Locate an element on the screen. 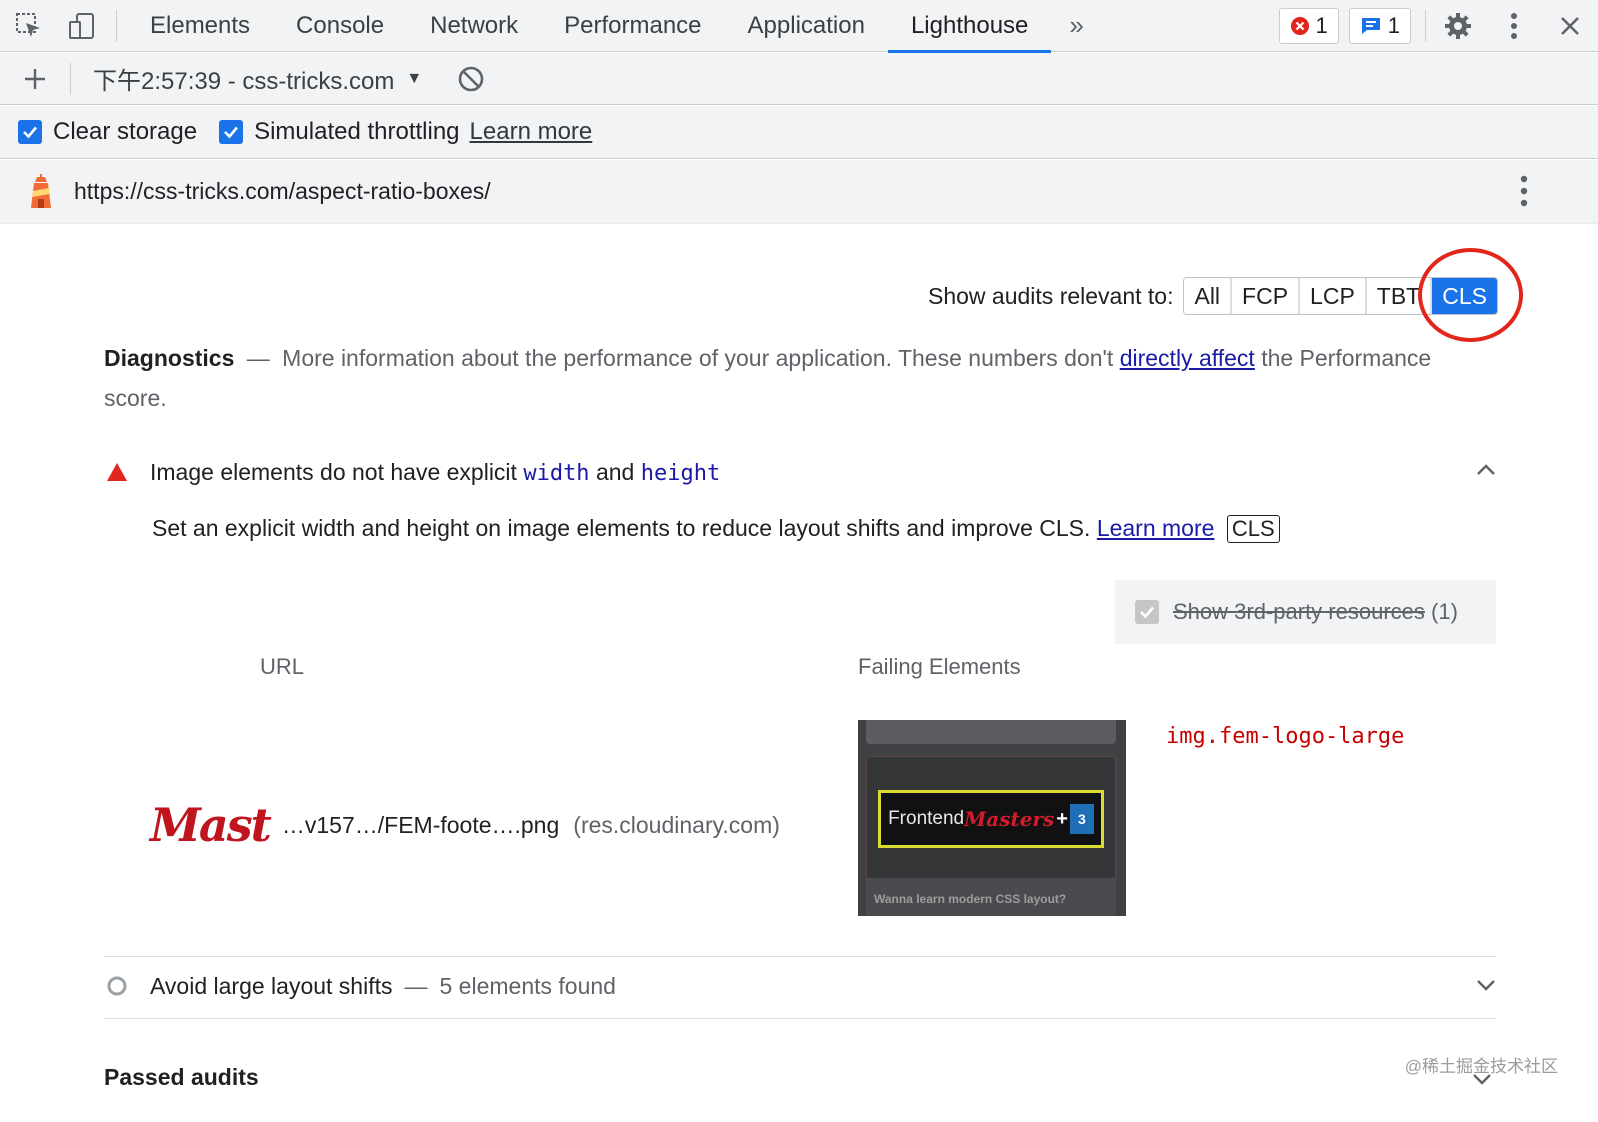 The image size is (1598, 1122). settings-gear-icon is located at coordinates (1458, 26).